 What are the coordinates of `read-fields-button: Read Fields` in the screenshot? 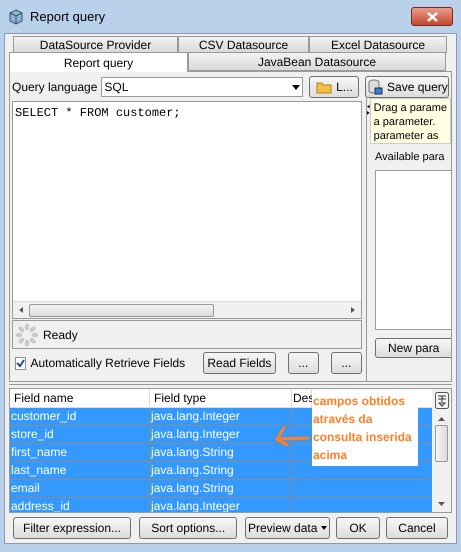 It's located at (239, 363).